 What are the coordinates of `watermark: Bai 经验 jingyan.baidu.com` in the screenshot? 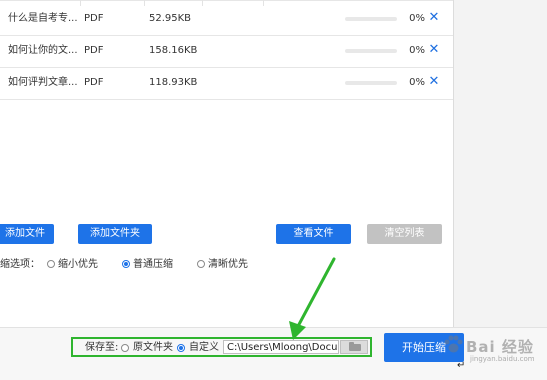 It's located at (491, 350).